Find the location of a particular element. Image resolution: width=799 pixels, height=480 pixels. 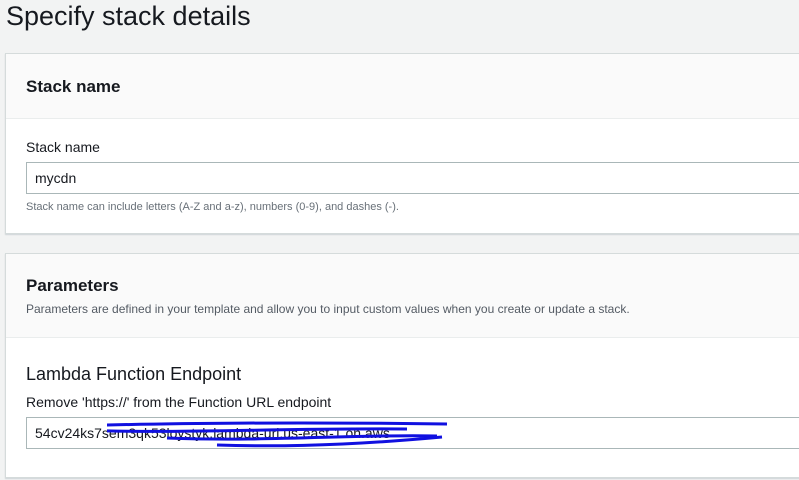

stack-name-input: mycdn is located at coordinates (412, 178).